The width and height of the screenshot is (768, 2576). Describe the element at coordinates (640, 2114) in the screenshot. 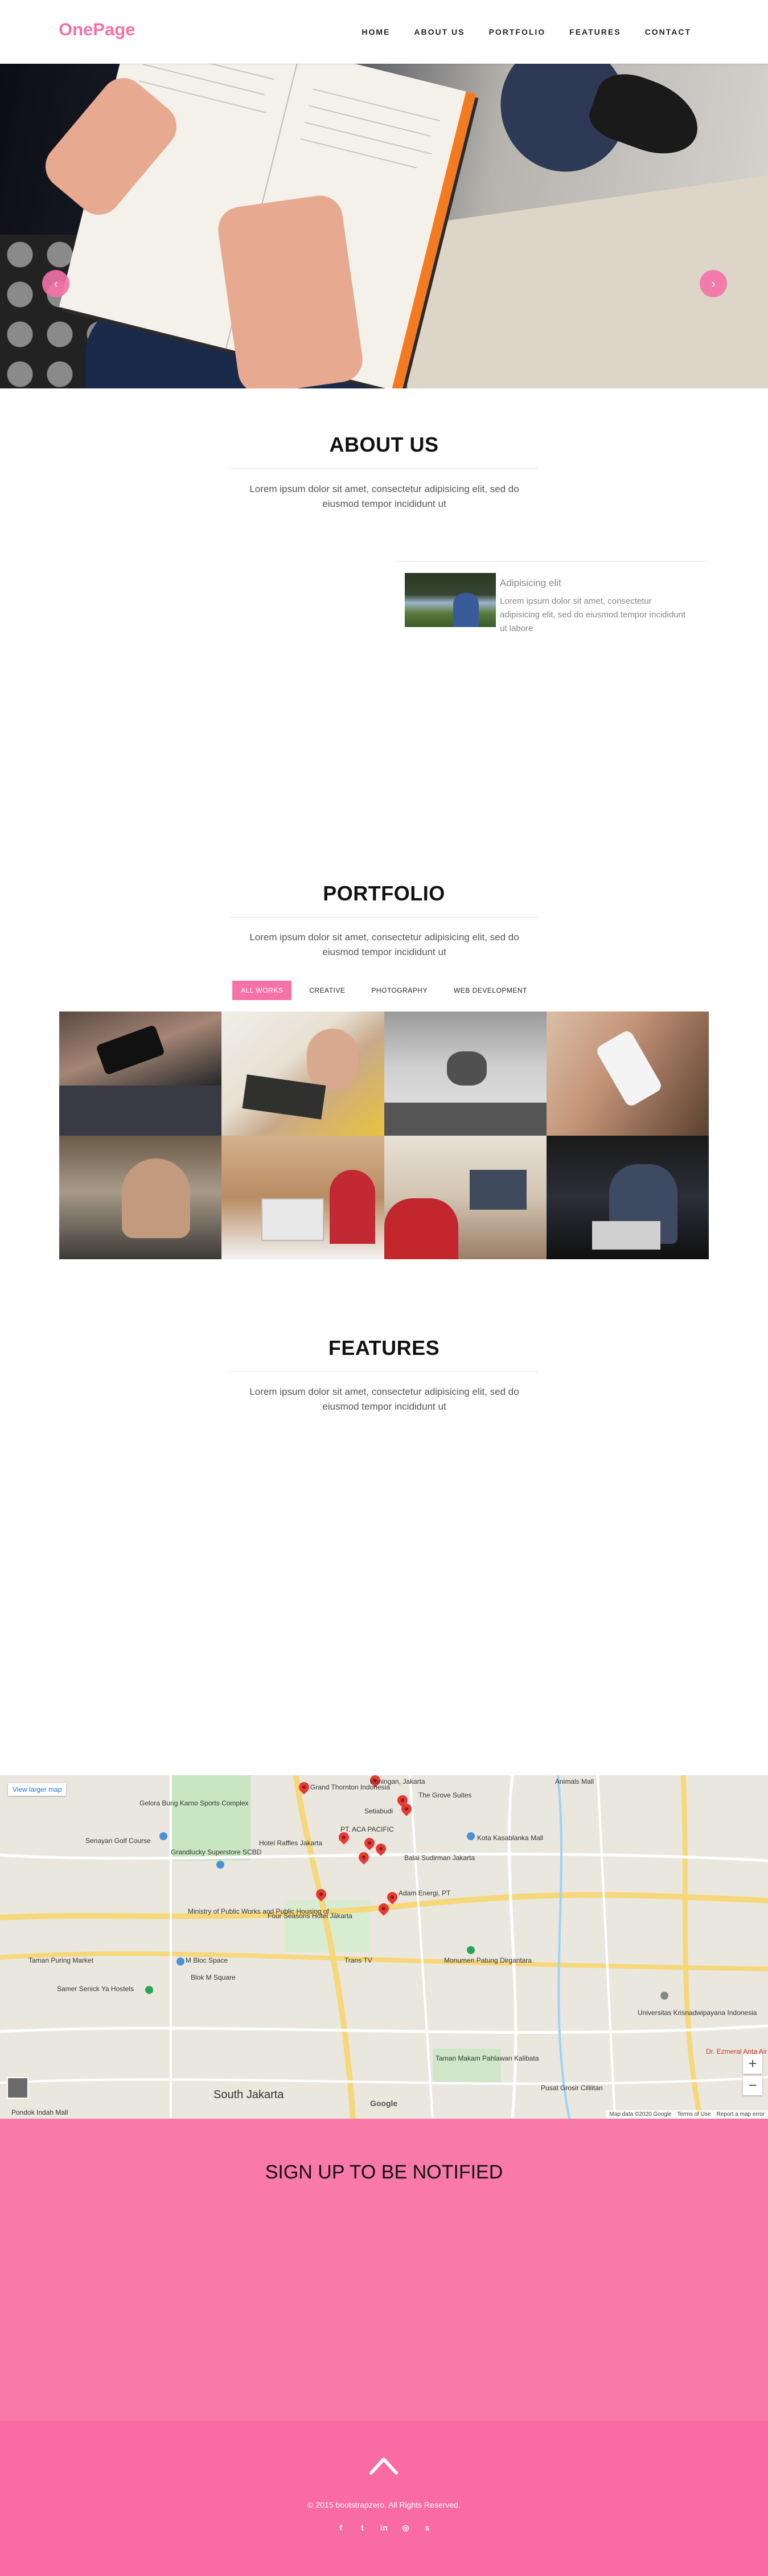

I see `map-attribution: Map data ©2020 Google` at that location.